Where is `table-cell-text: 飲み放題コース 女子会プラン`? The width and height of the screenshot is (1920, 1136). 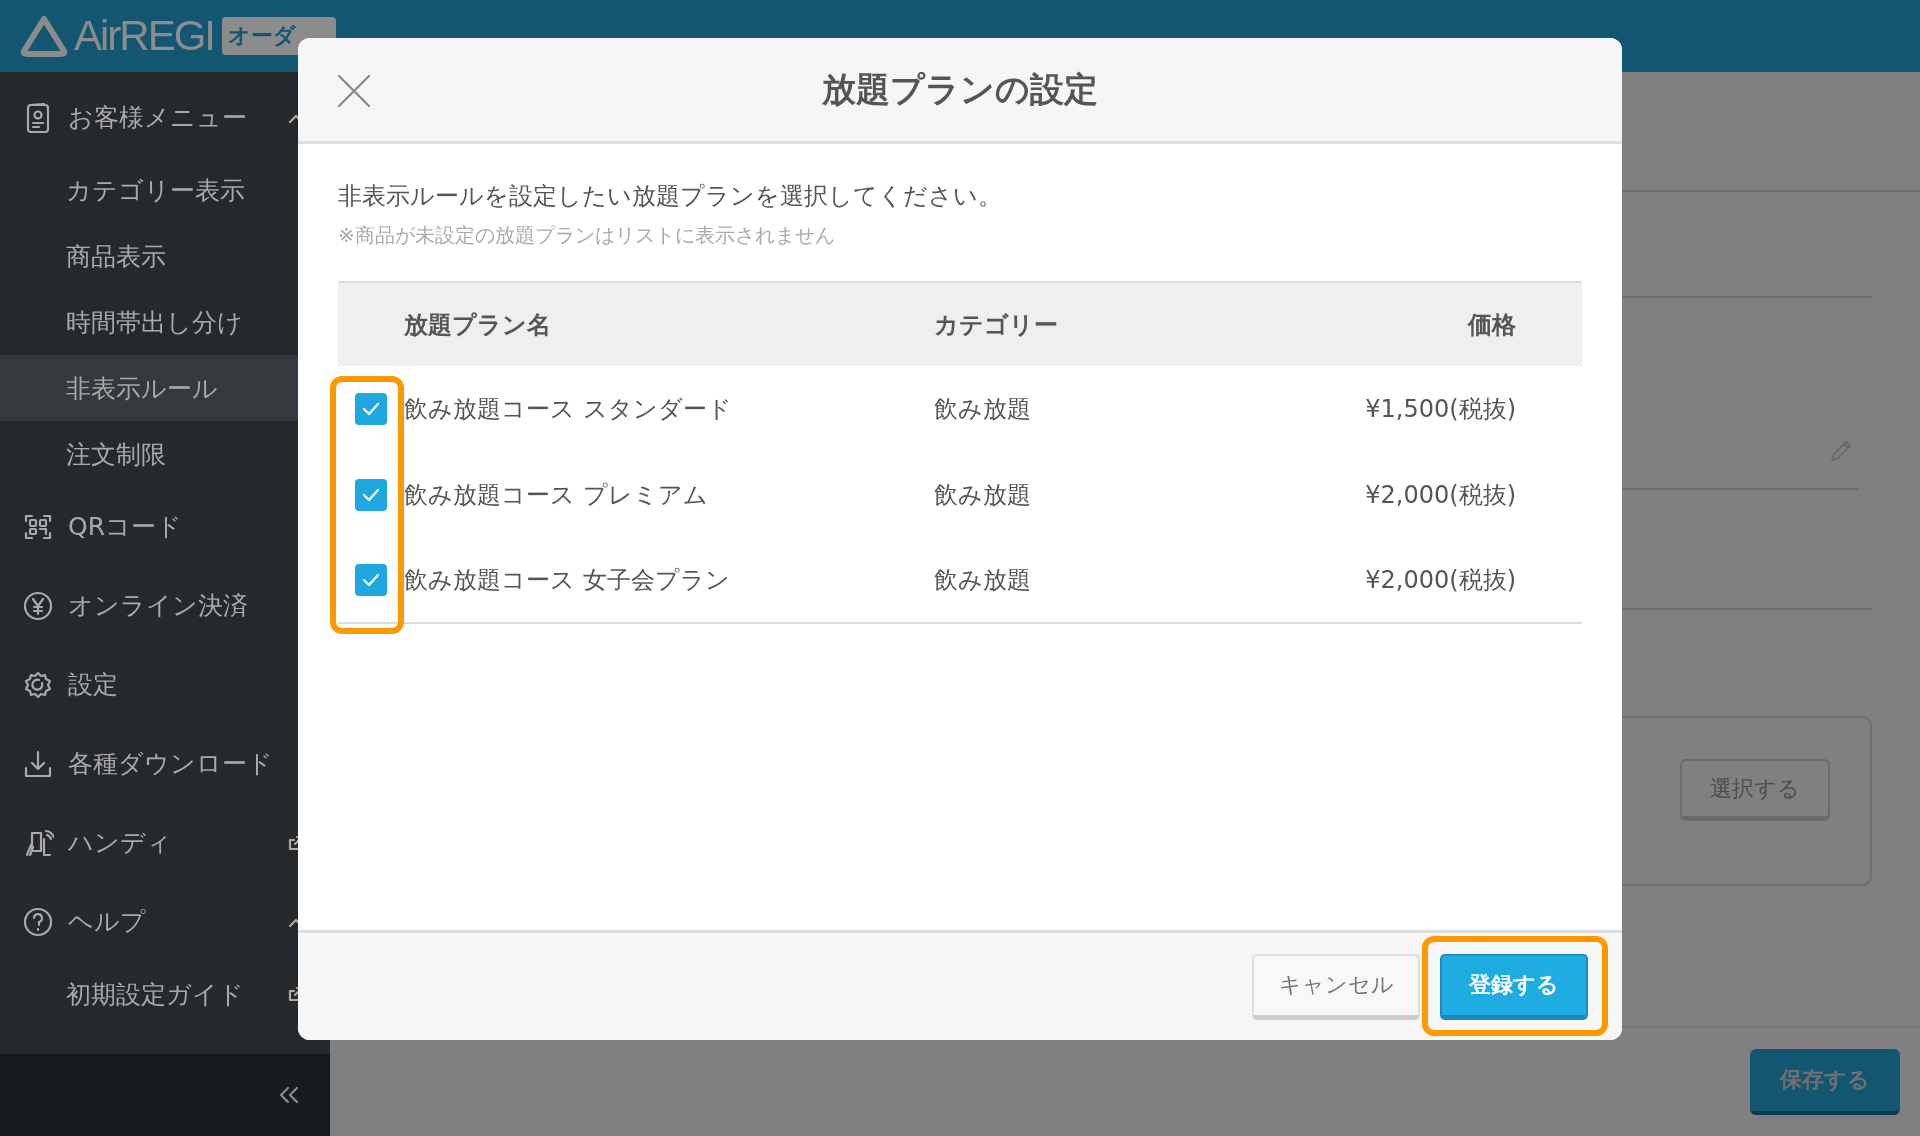
table-cell-text: 飲み放題コース 女子会プラン is located at coordinates (567, 580).